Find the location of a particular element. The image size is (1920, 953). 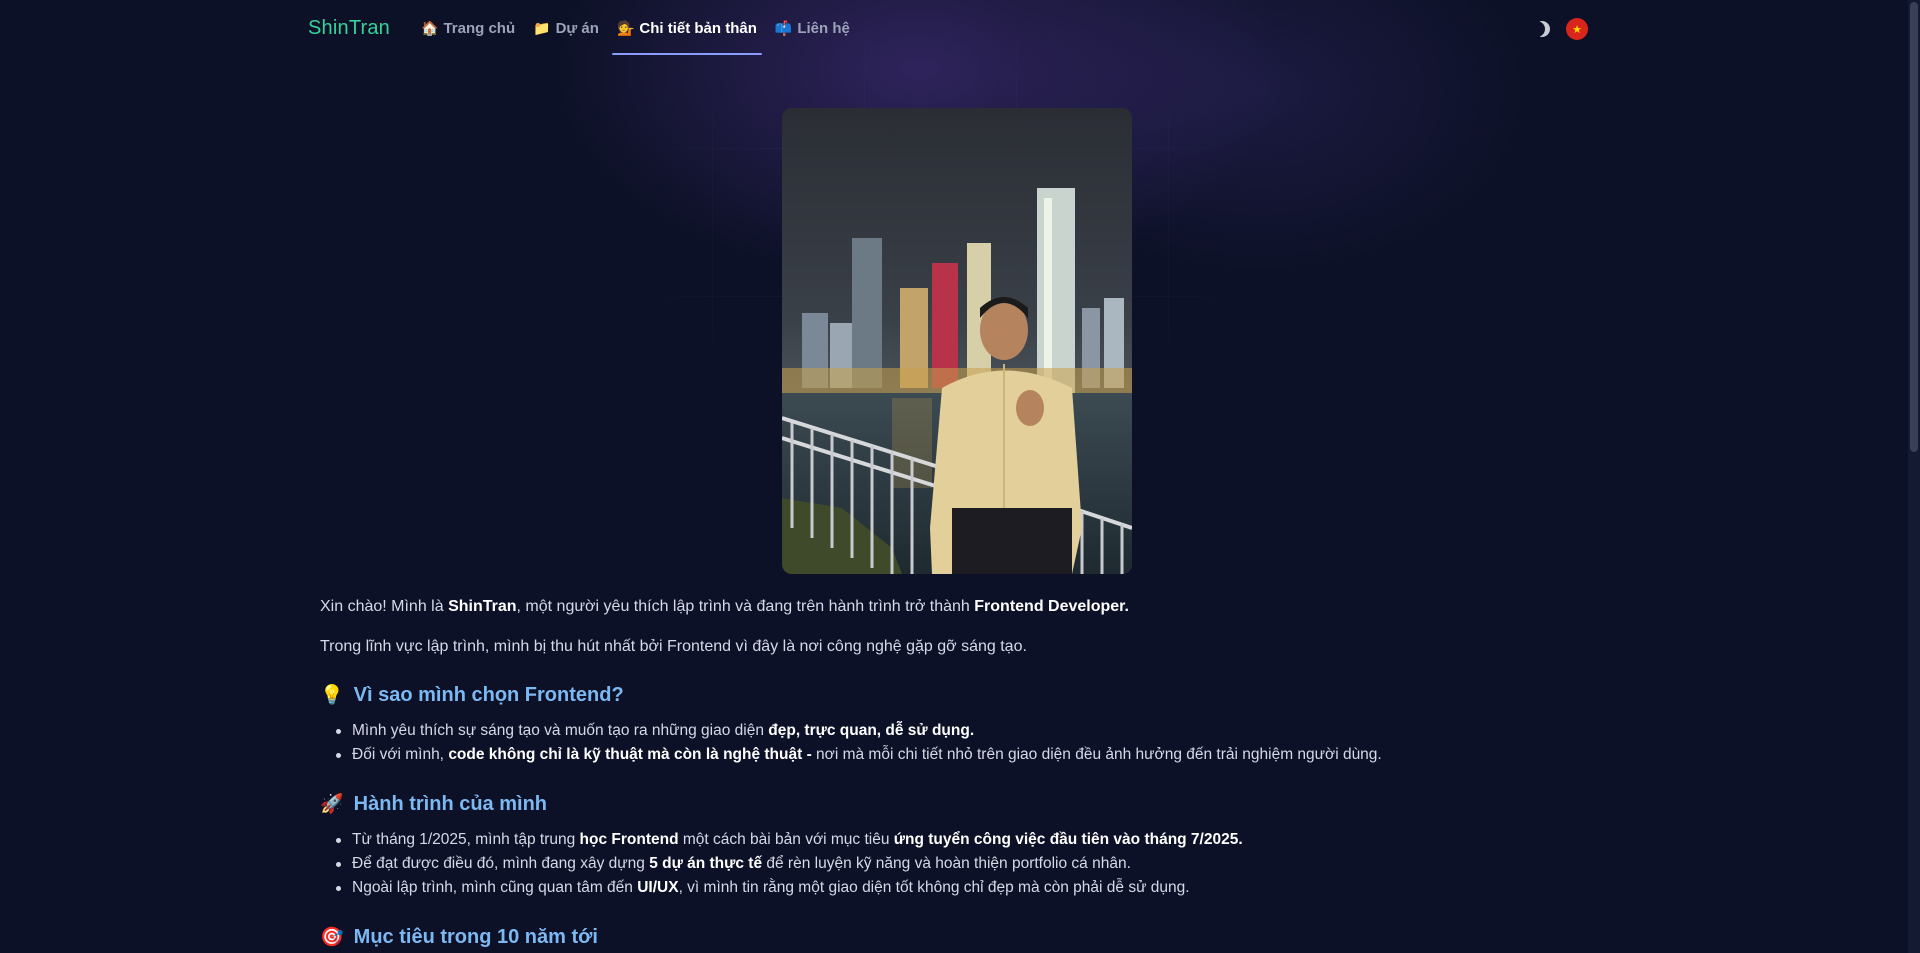

text-run: Từ tháng 1/2025, mình tập trung is located at coordinates (466, 839).